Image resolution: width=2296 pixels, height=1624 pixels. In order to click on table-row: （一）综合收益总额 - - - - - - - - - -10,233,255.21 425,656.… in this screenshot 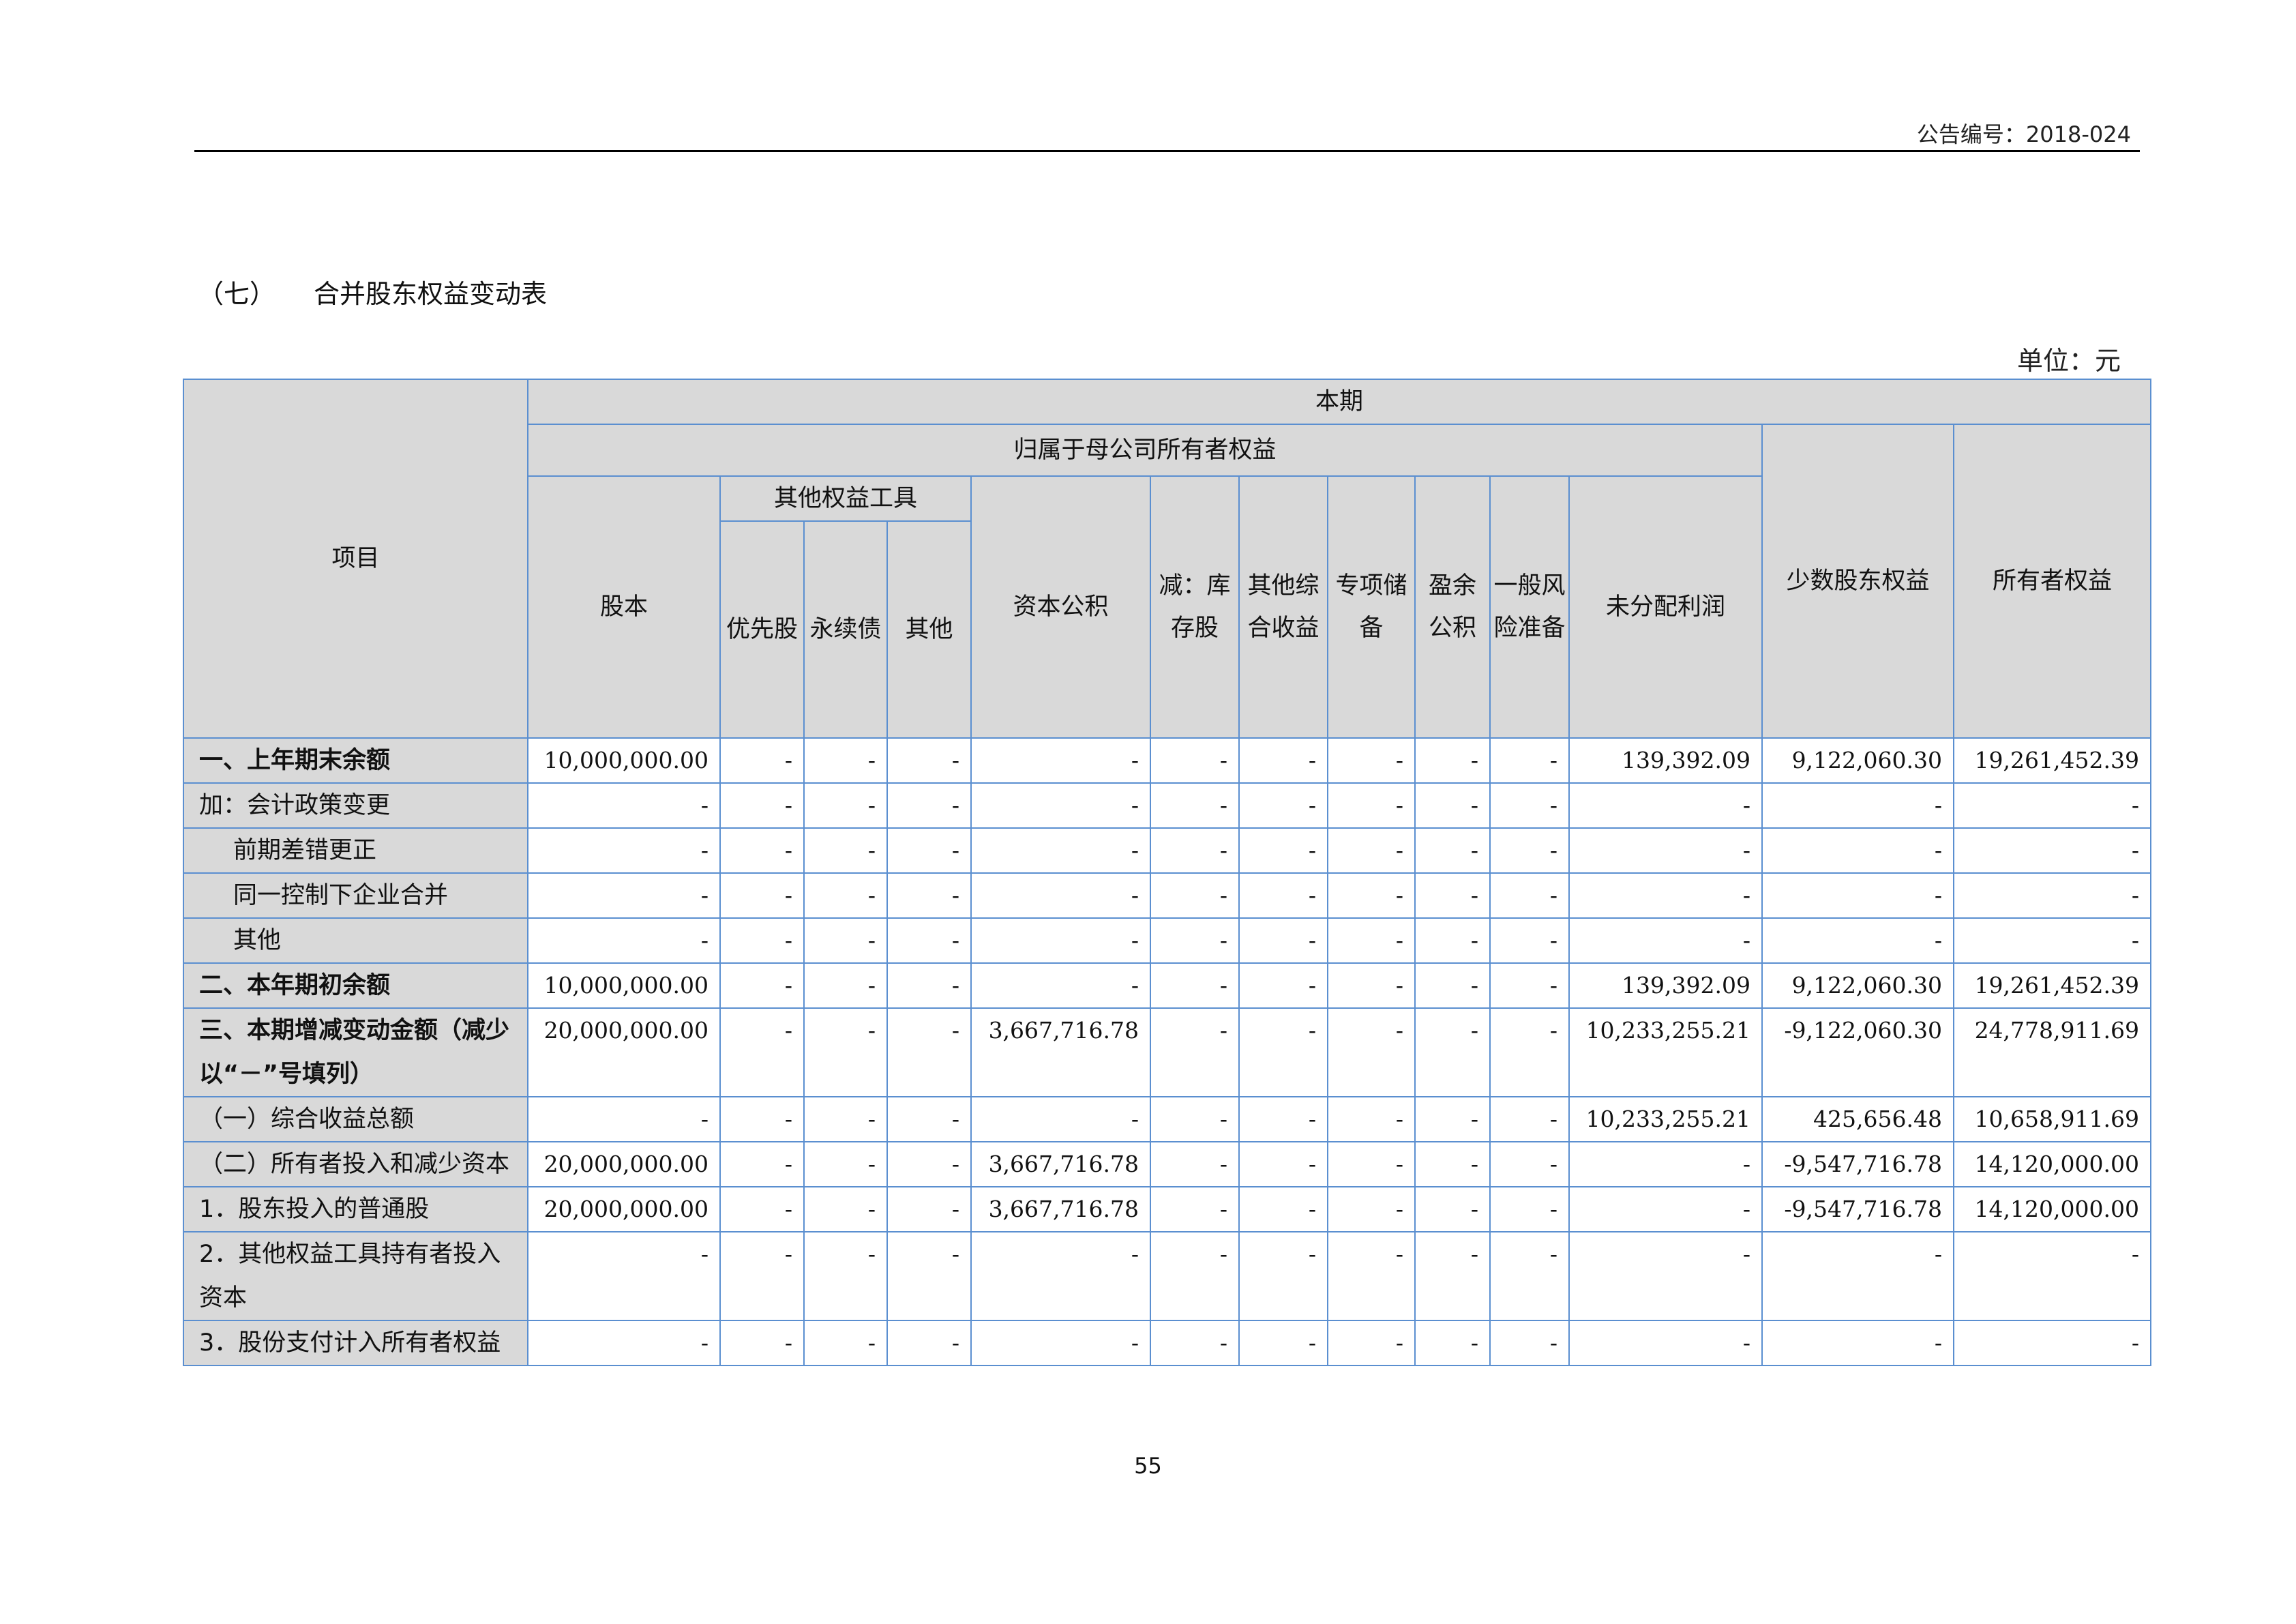, I will do `click(1167, 1119)`.